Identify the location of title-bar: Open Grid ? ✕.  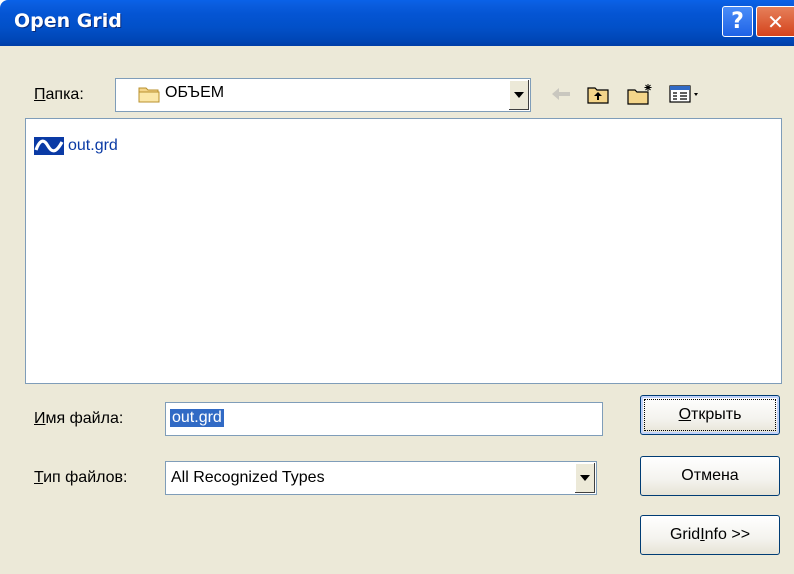
(397, 23).